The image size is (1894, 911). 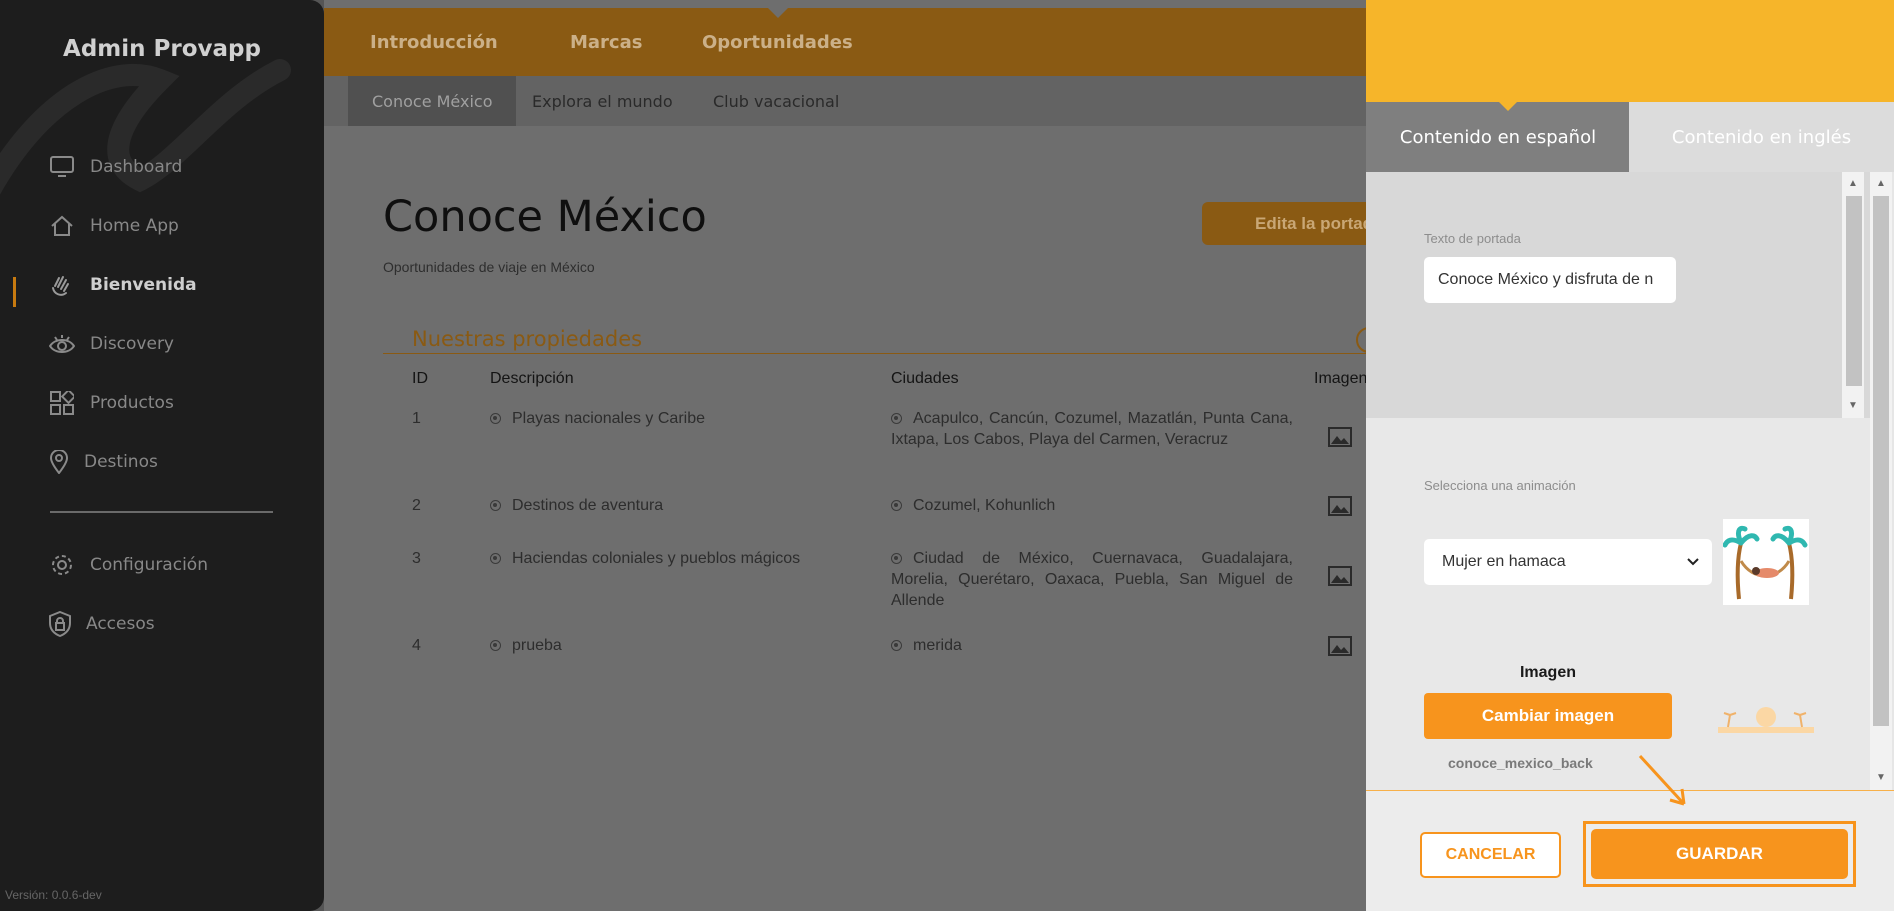 I want to click on column-header-cities: Ciudades, so click(x=925, y=378).